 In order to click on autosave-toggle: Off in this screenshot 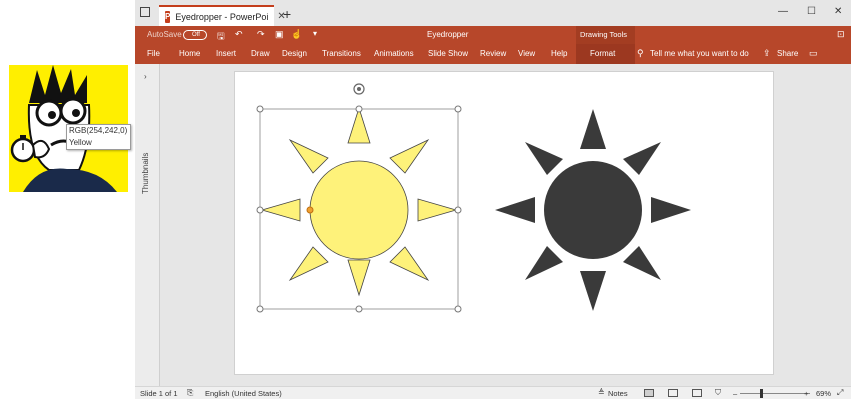, I will do `click(195, 35)`.